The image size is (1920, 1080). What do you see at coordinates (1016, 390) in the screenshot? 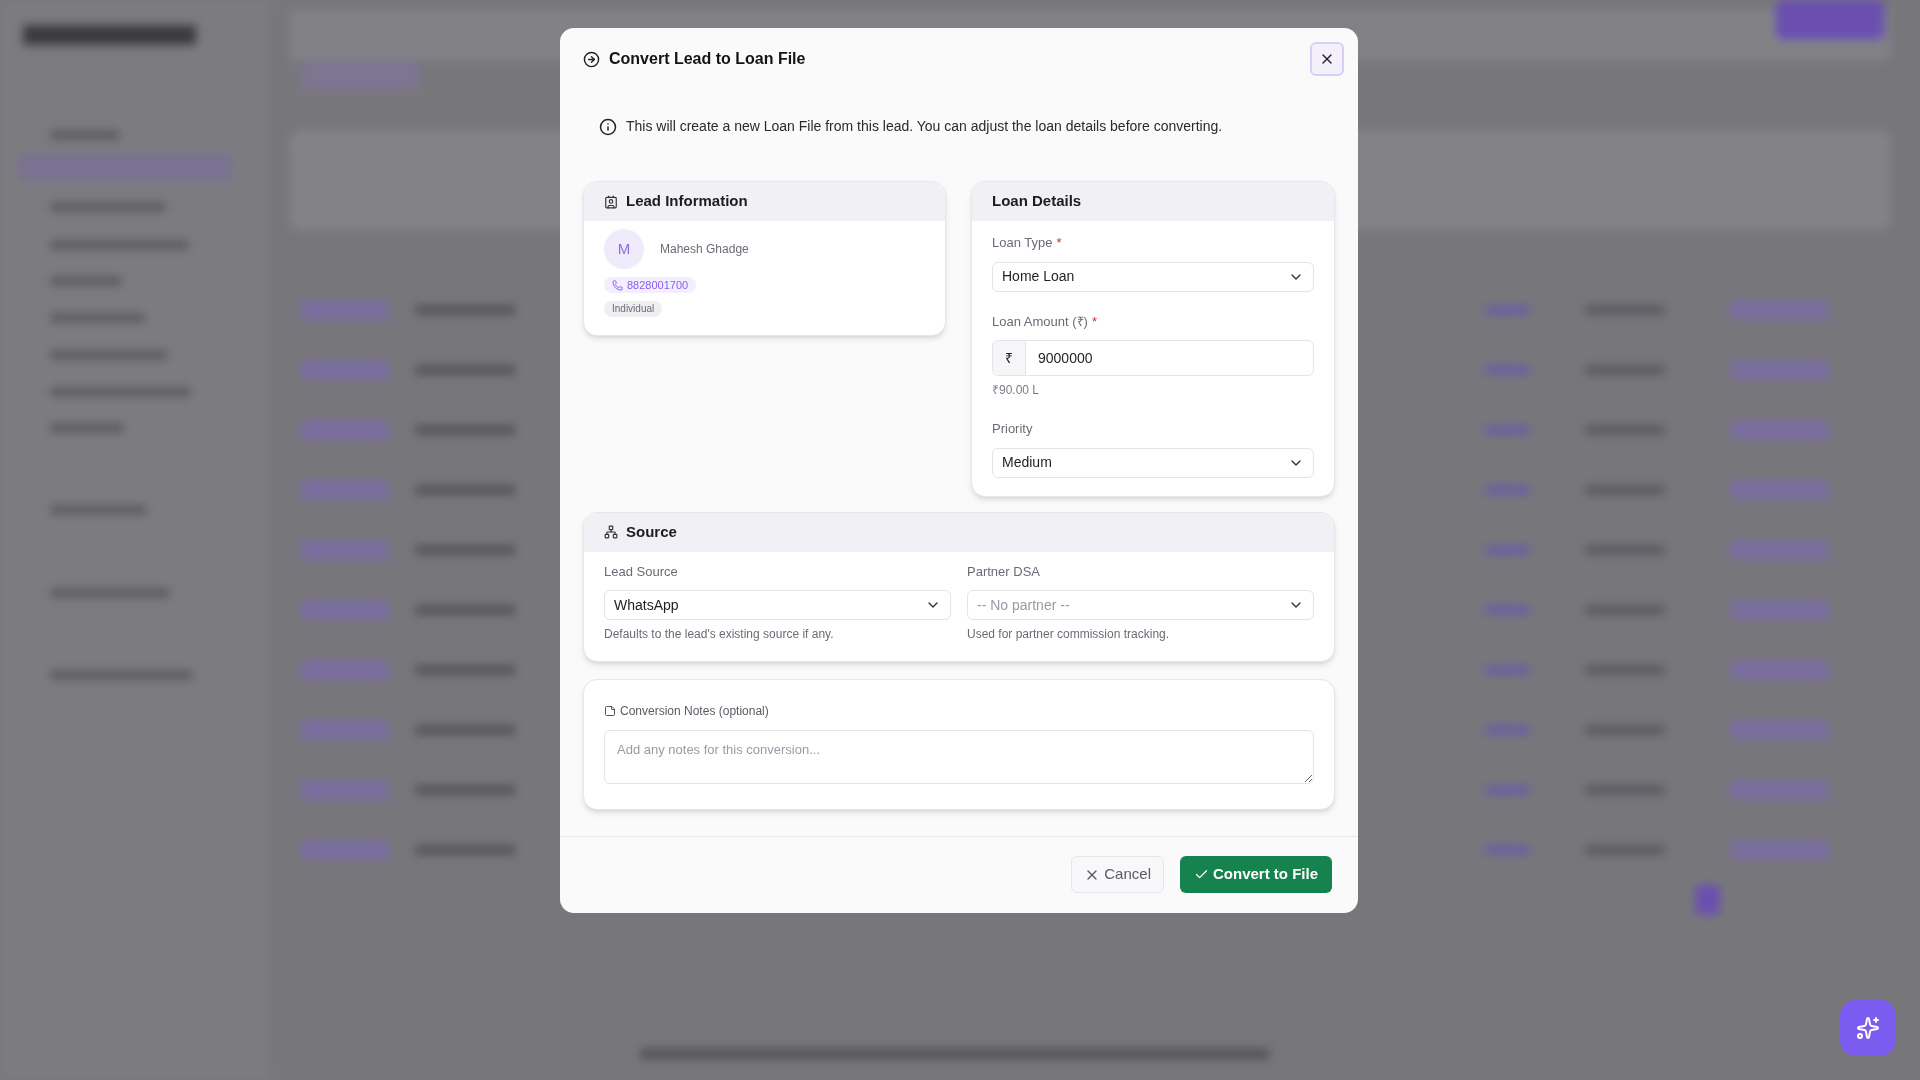
I see `amount-hint: ₹90.00 L` at bounding box center [1016, 390].